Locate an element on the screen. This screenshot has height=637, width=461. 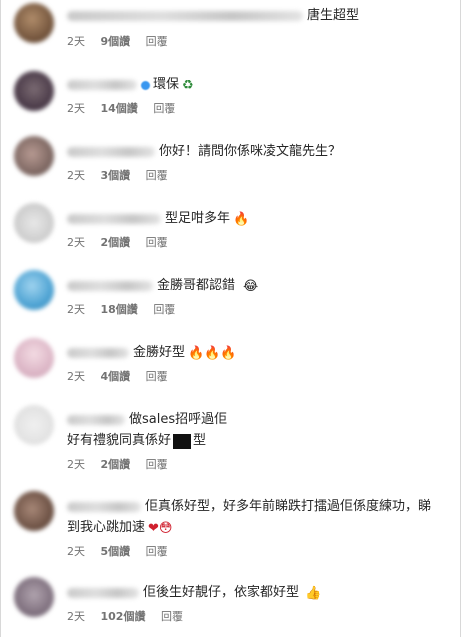
like-count: 14個讚 is located at coordinates (119, 108).